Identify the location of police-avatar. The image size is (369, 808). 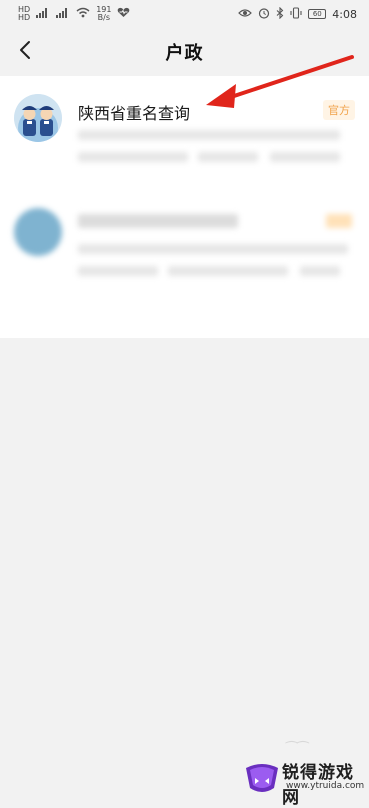
(38, 118).